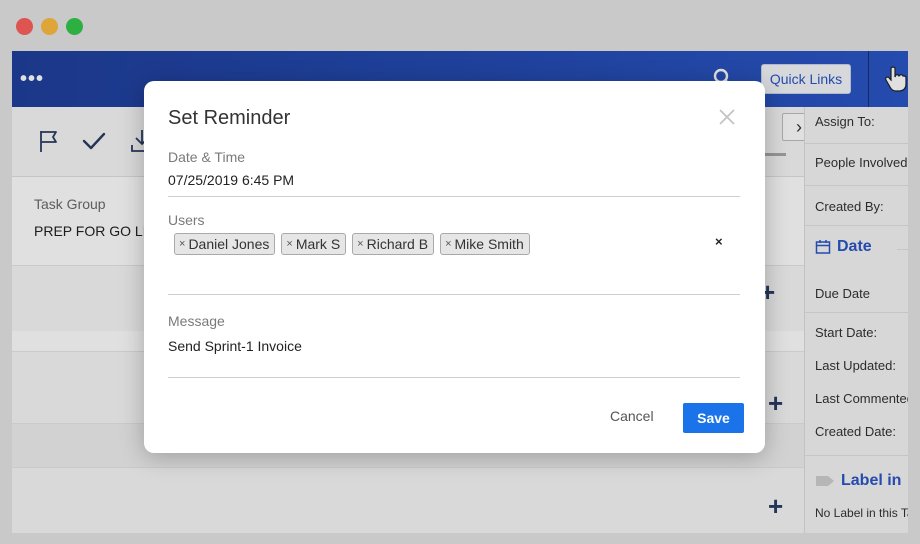 The width and height of the screenshot is (920, 544). I want to click on user-chip-label: Daniel Jones, so click(229, 244).